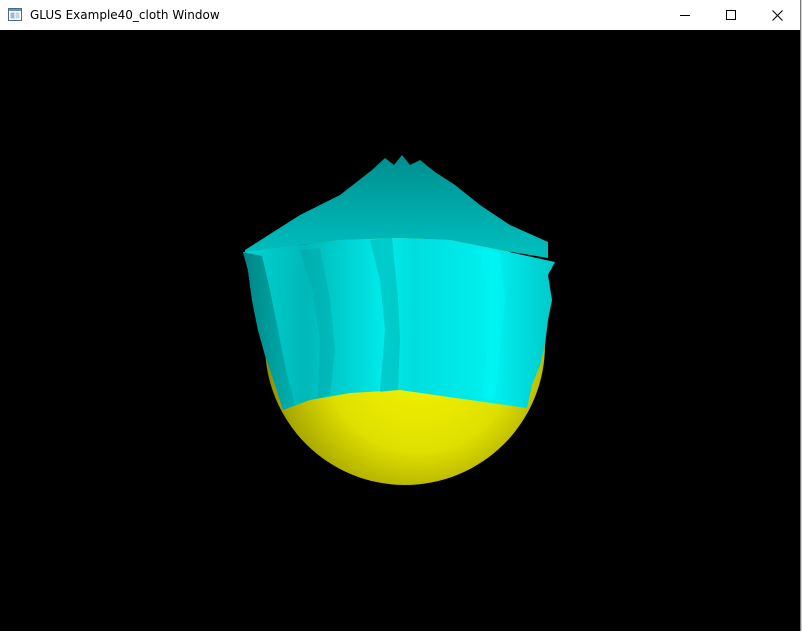 Image resolution: width=802 pixels, height=636 pixels. I want to click on close-button, so click(777, 15).